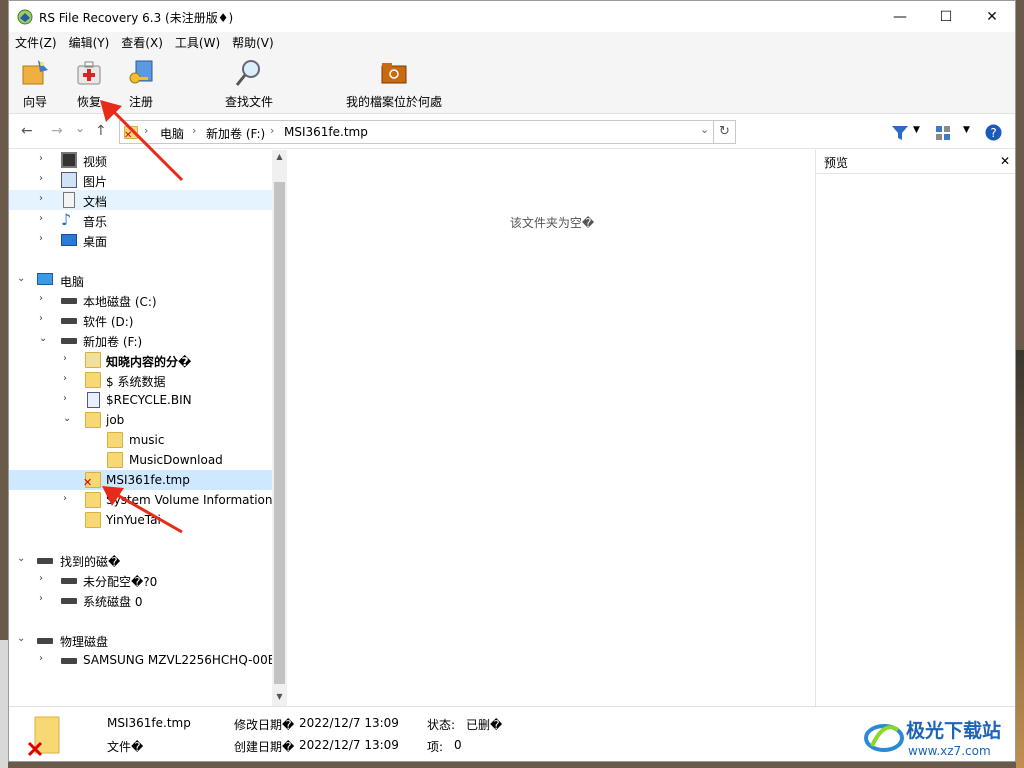  What do you see at coordinates (140, 300) in the screenshot?
I see `tree-item-c-drive: › 本地磁盘 (C:)` at bounding box center [140, 300].